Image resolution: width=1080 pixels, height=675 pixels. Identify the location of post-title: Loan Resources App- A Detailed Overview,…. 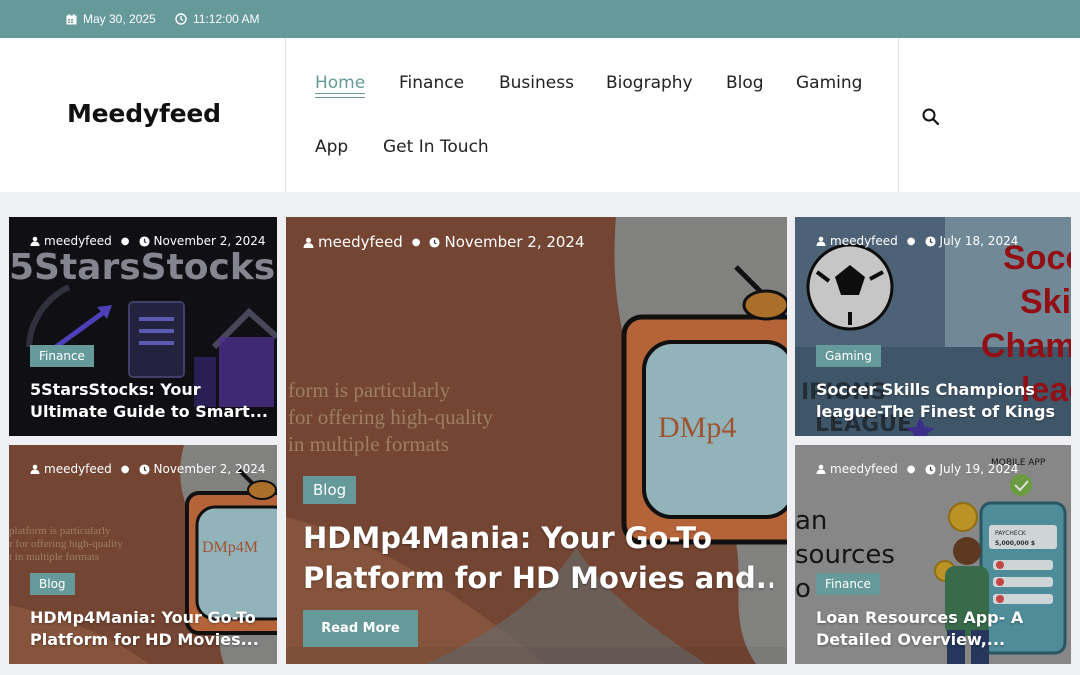
(941, 629).